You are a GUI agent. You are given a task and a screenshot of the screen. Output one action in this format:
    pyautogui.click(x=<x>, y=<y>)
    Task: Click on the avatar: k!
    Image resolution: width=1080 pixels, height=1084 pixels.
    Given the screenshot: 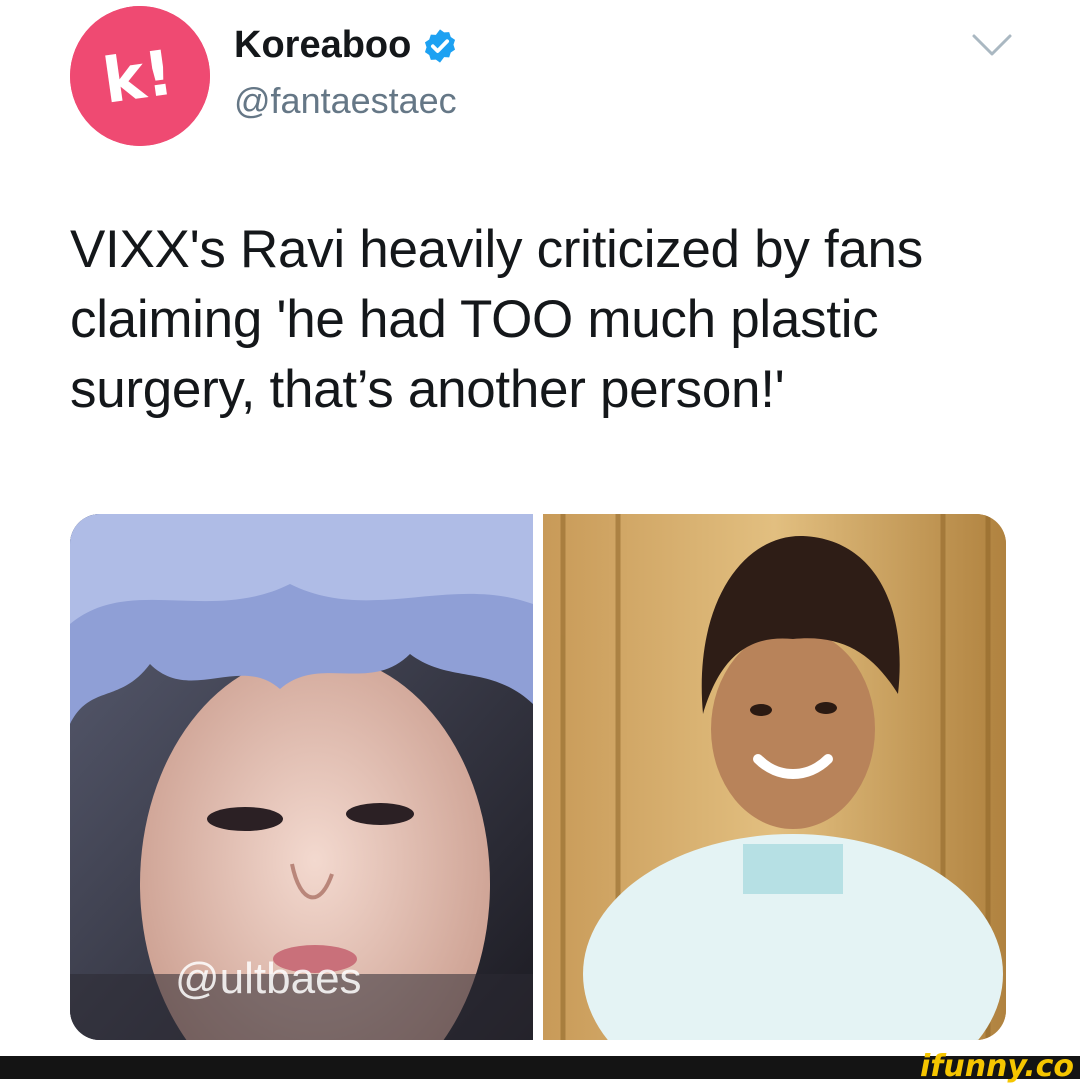 What is the action you would take?
    pyautogui.click(x=140, y=76)
    